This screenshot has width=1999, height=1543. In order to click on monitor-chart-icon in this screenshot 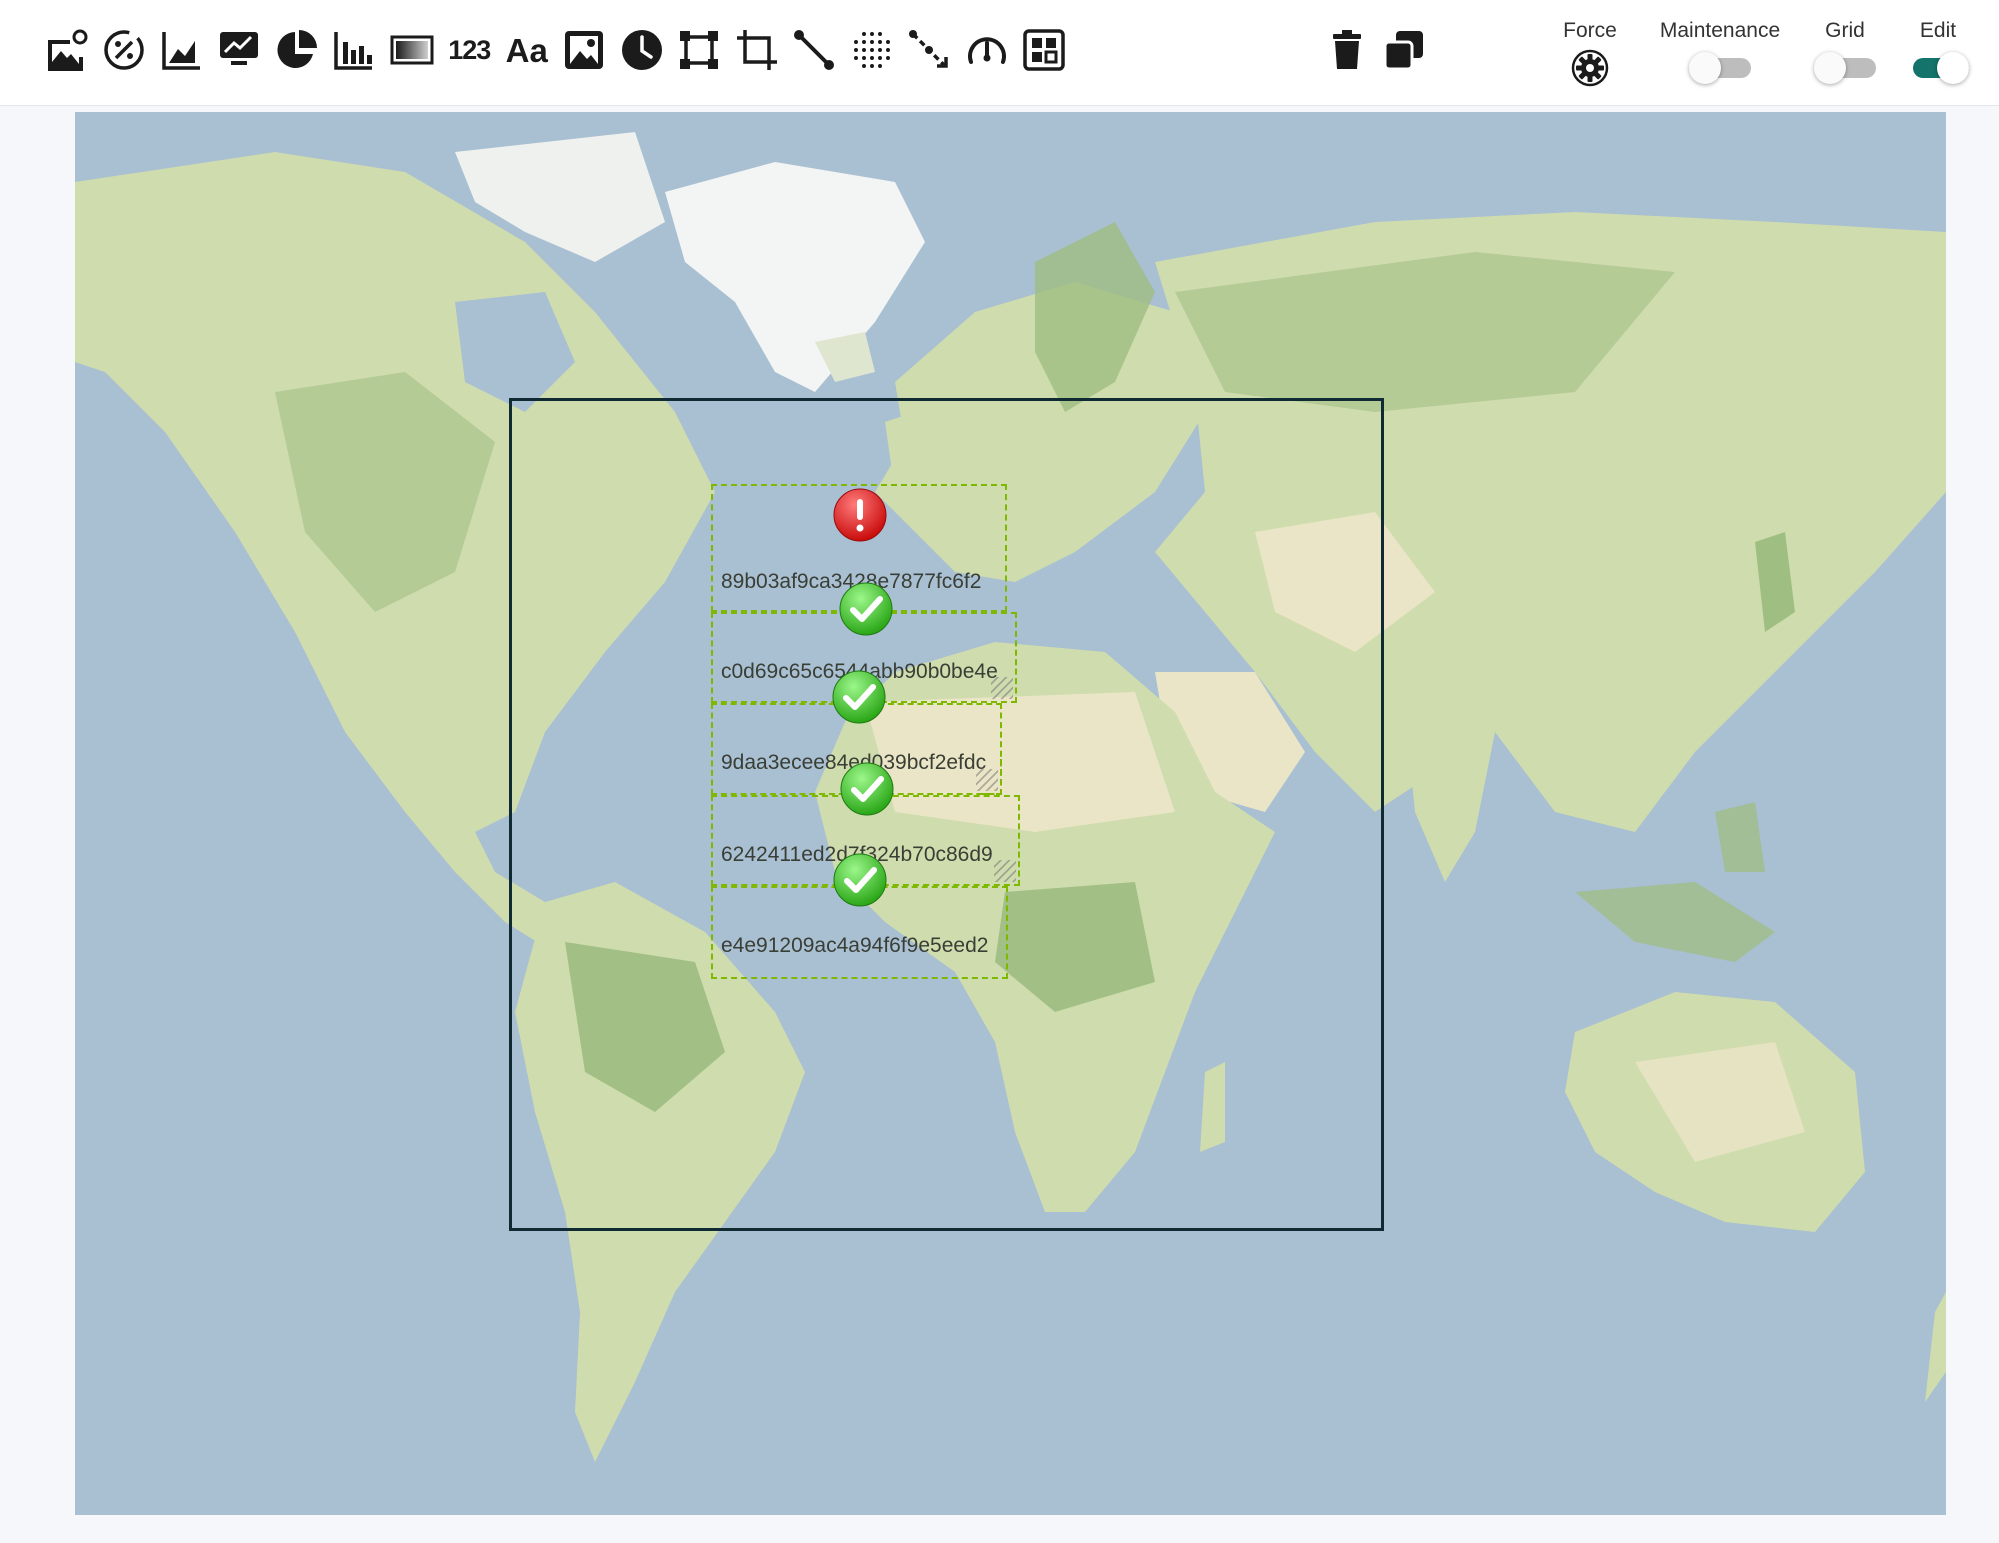, I will do `click(240, 50)`.